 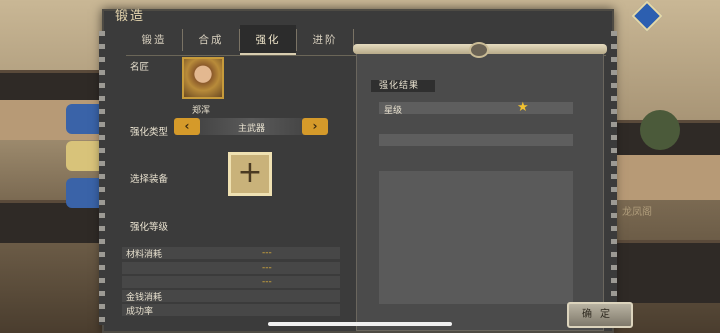 What do you see at coordinates (476, 140) in the screenshot?
I see `result-row` at bounding box center [476, 140].